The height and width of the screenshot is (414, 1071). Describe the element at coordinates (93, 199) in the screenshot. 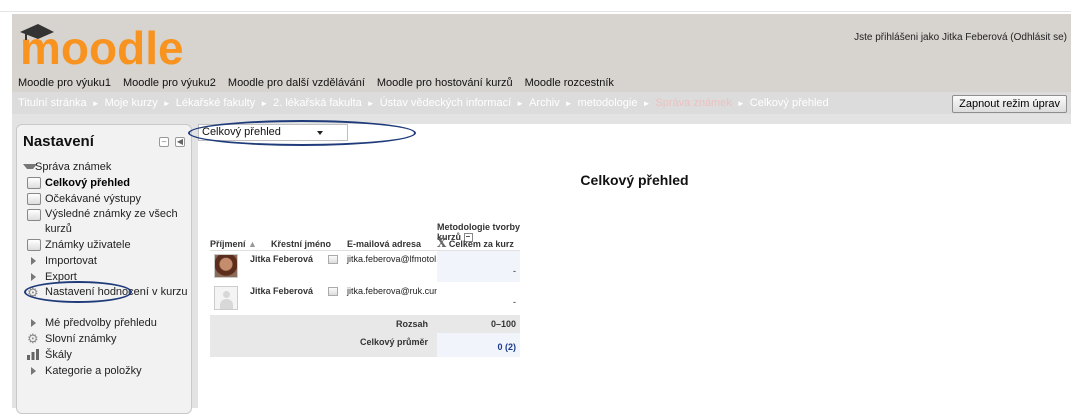

I see `tree-item-label: Očekávané výstupy` at that location.